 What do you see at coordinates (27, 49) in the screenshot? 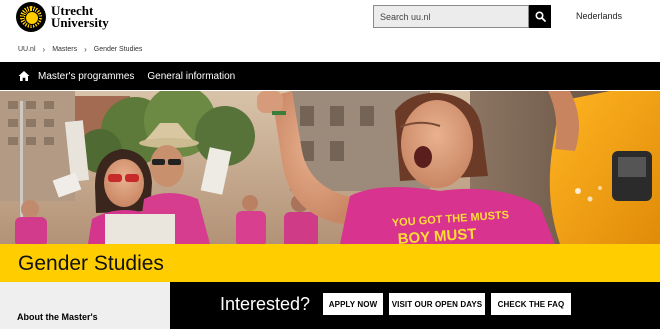
I see `breadcrumb-home: UU.nl` at bounding box center [27, 49].